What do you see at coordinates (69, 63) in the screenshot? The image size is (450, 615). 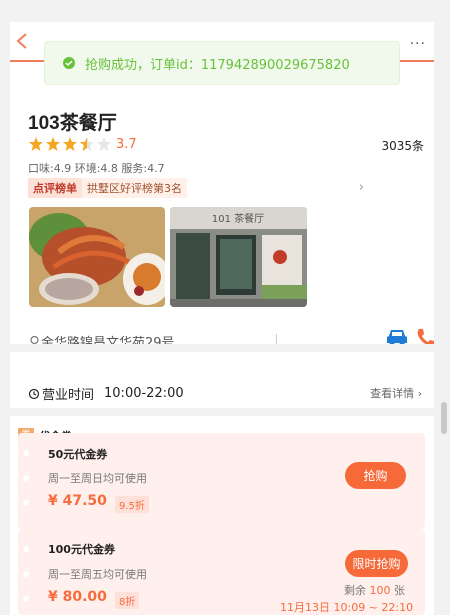 I see `check-circle-icon` at bounding box center [69, 63].